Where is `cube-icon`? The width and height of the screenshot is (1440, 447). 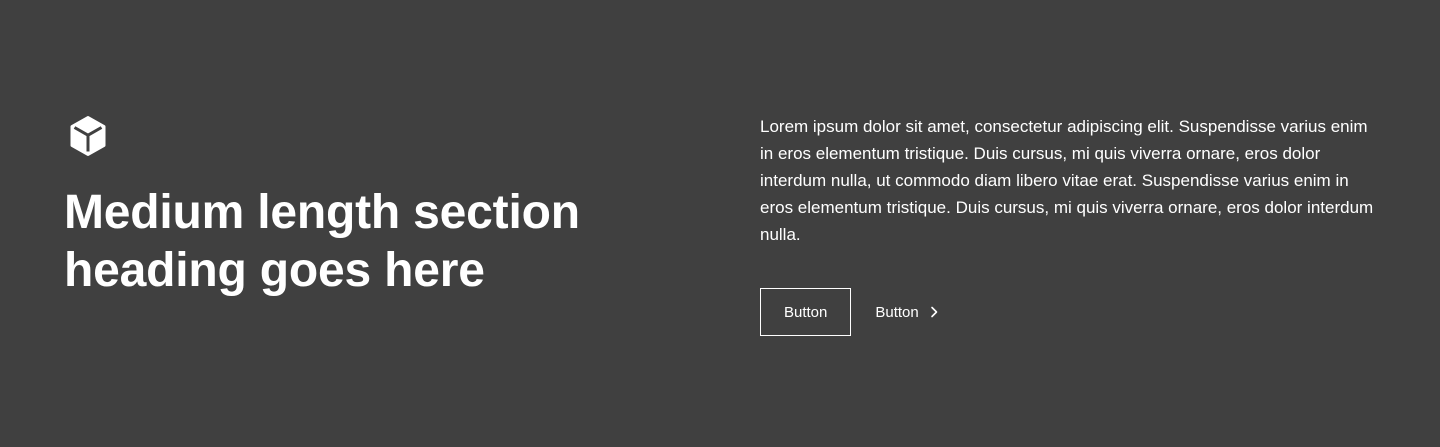 cube-icon is located at coordinates (88, 136).